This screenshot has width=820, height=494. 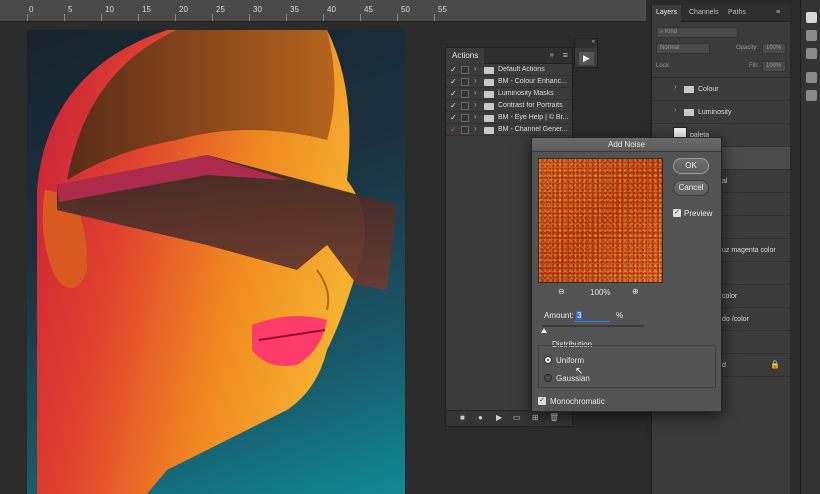 I want to click on panel-dock-strip, so click(x=810, y=247).